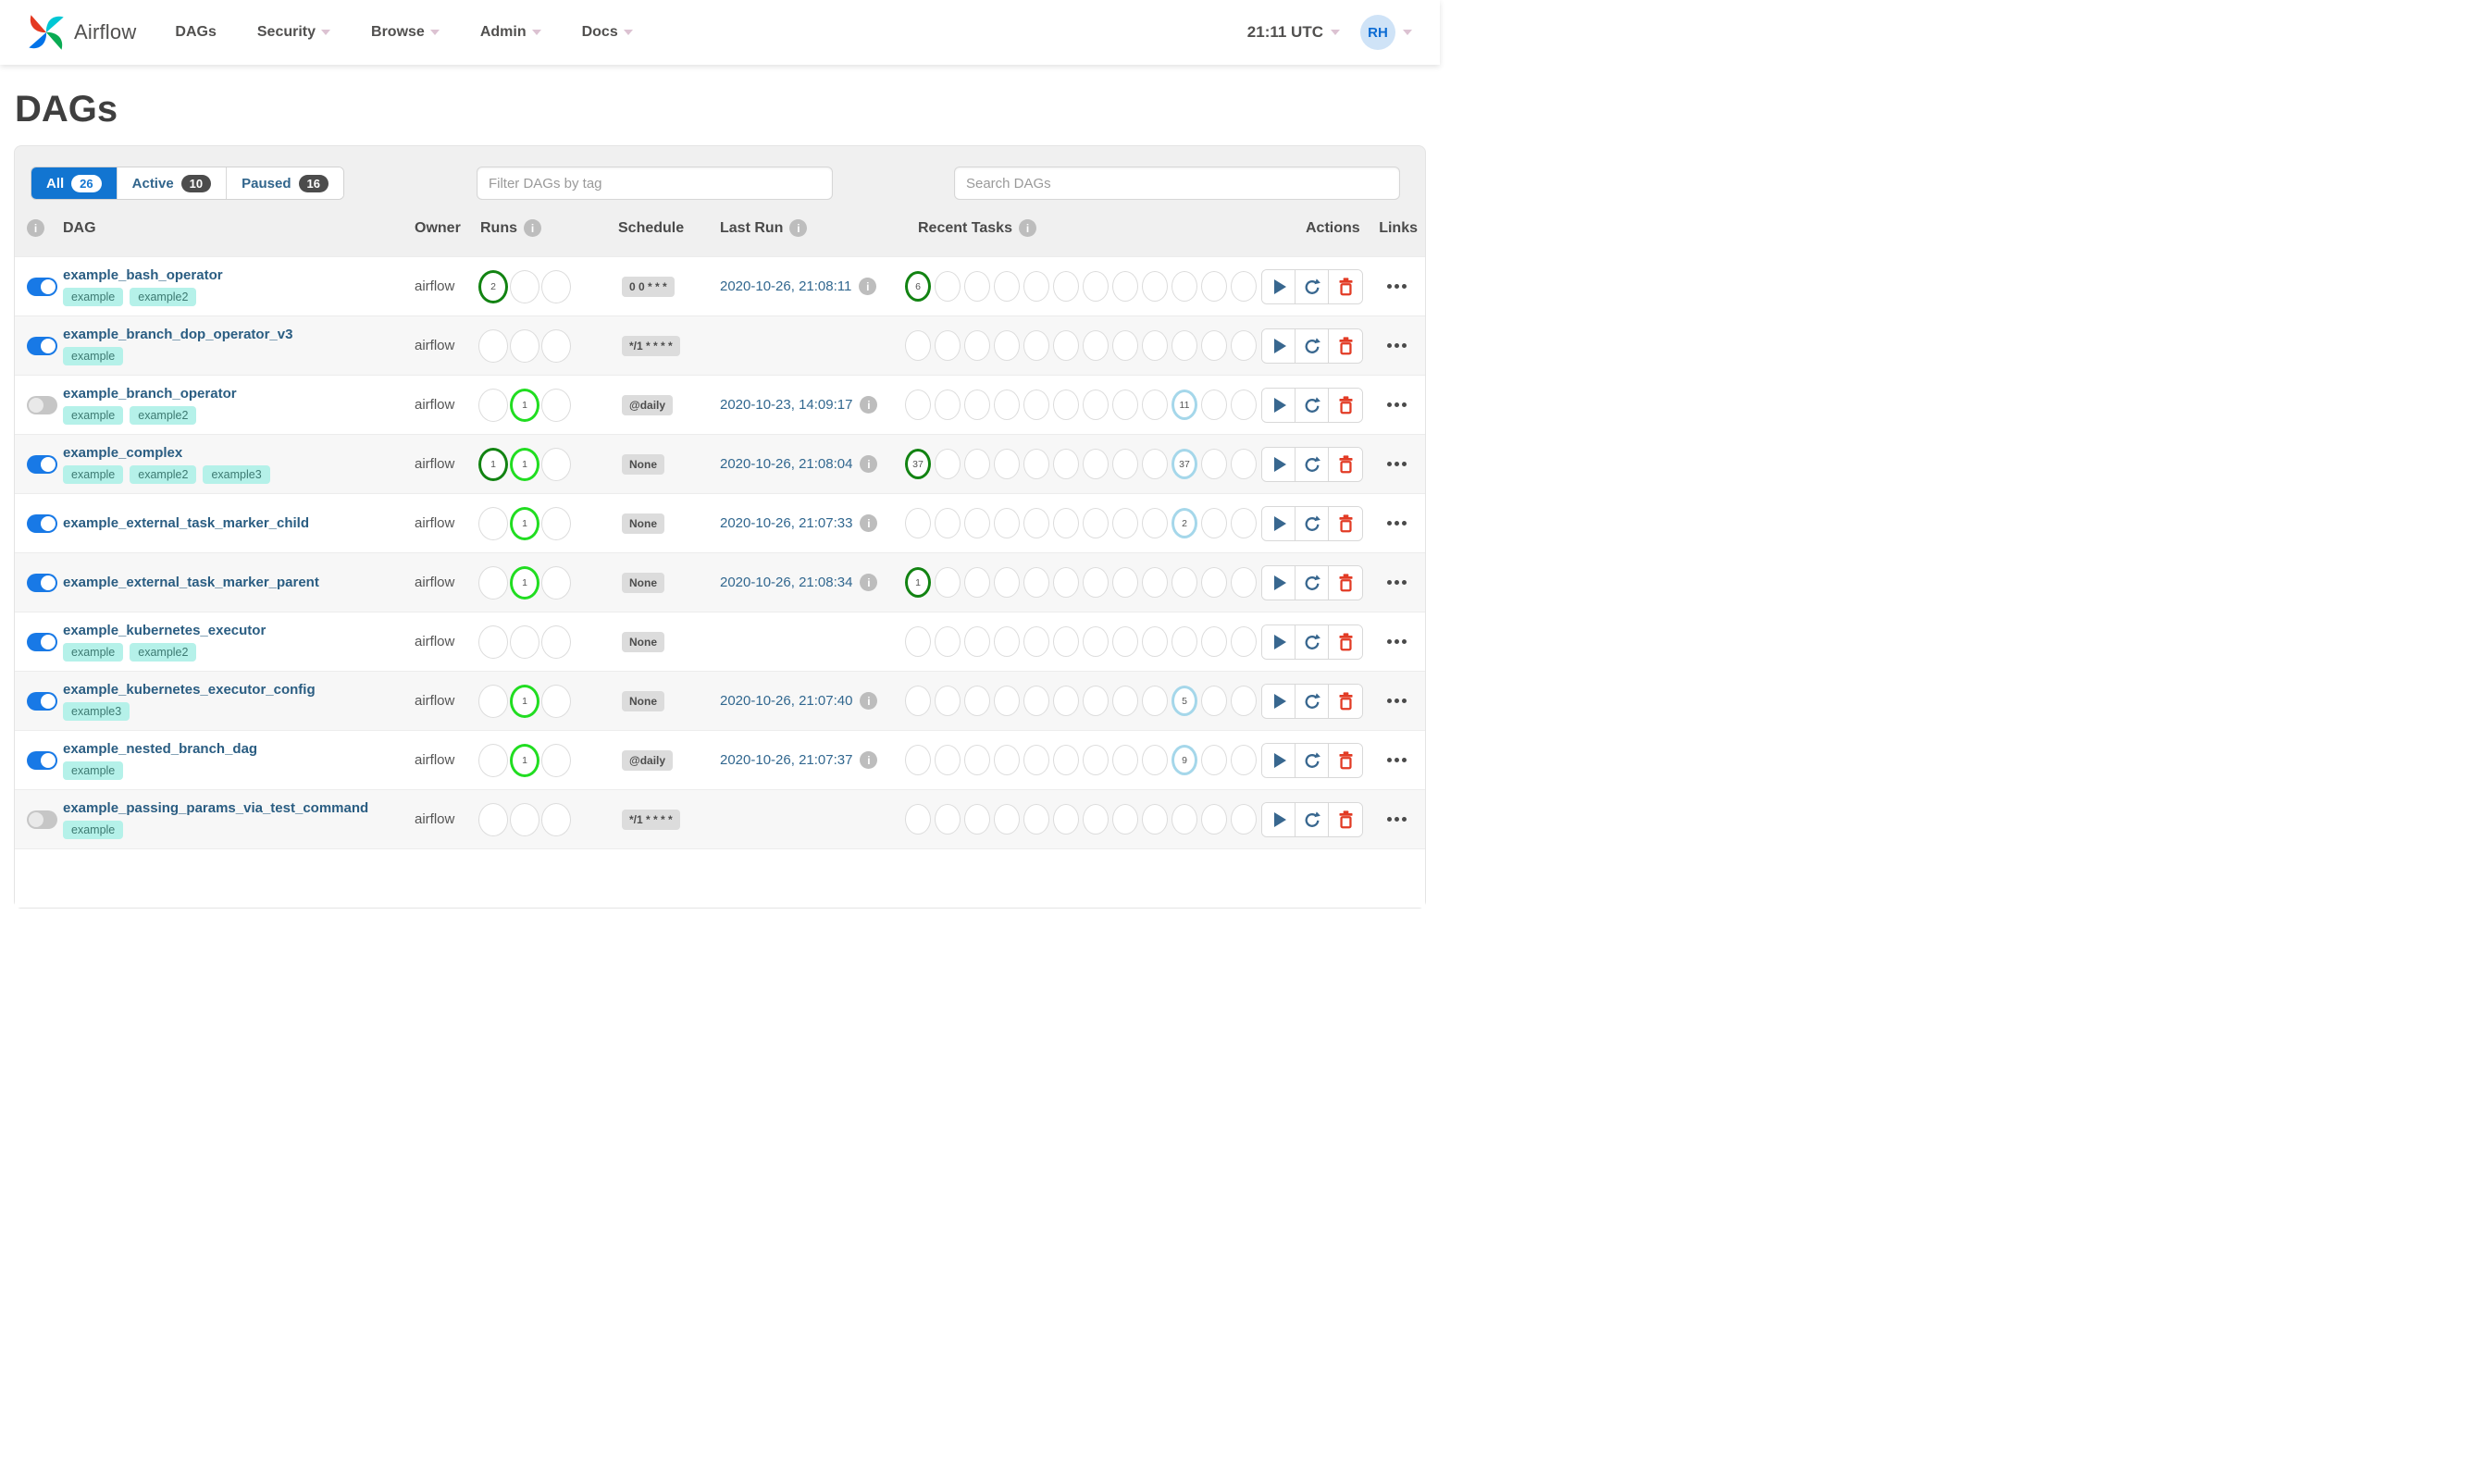 This screenshot has width=2467, height=1484. What do you see at coordinates (1176, 184) in the screenshot?
I see `search-dags-input` at bounding box center [1176, 184].